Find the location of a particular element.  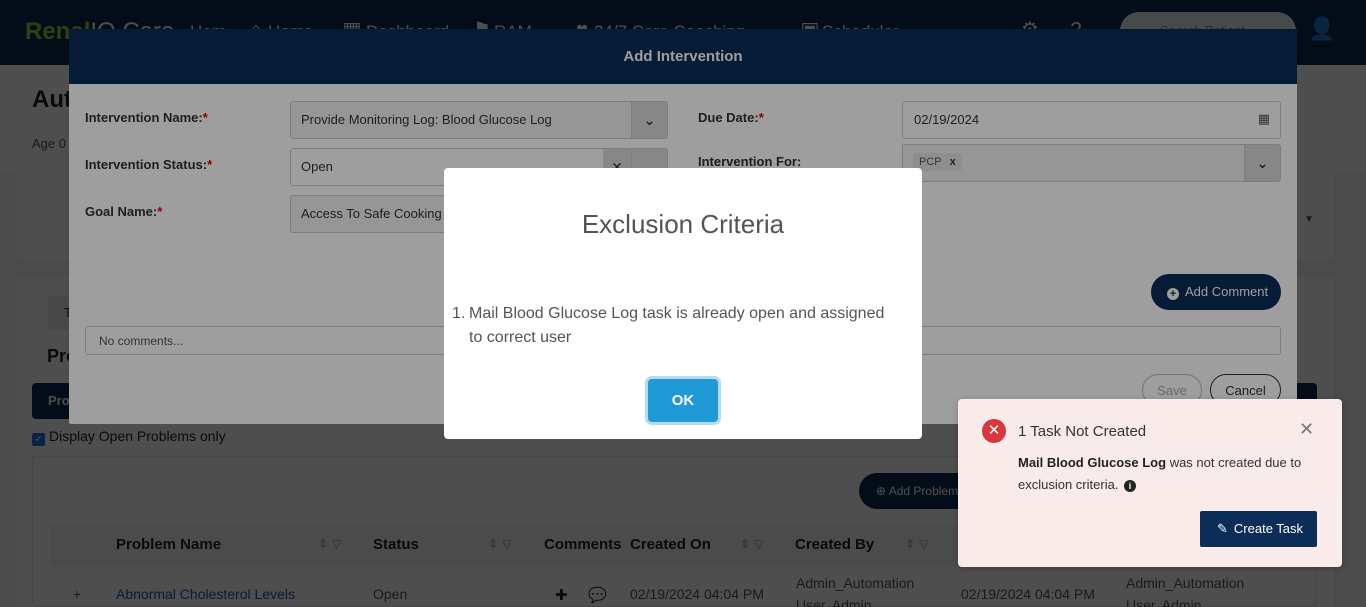

create-task-button: ✎ Create Task is located at coordinates (1258, 529).